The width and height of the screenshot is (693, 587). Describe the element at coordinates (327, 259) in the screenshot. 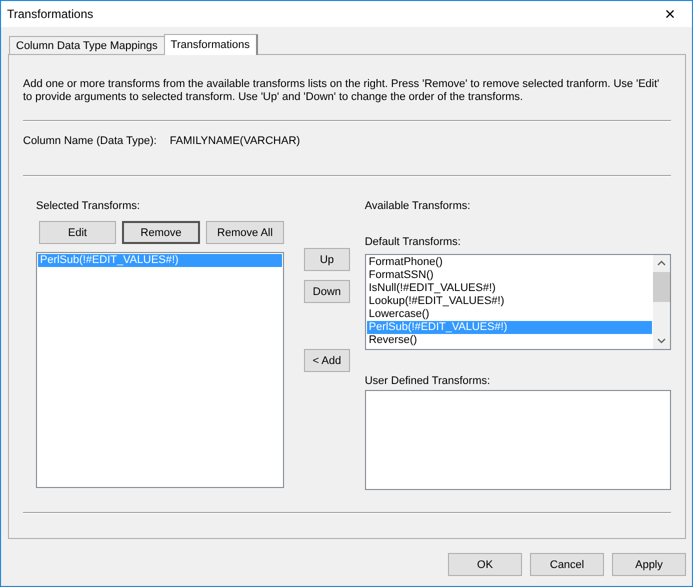

I see `order-button: Up` at that location.